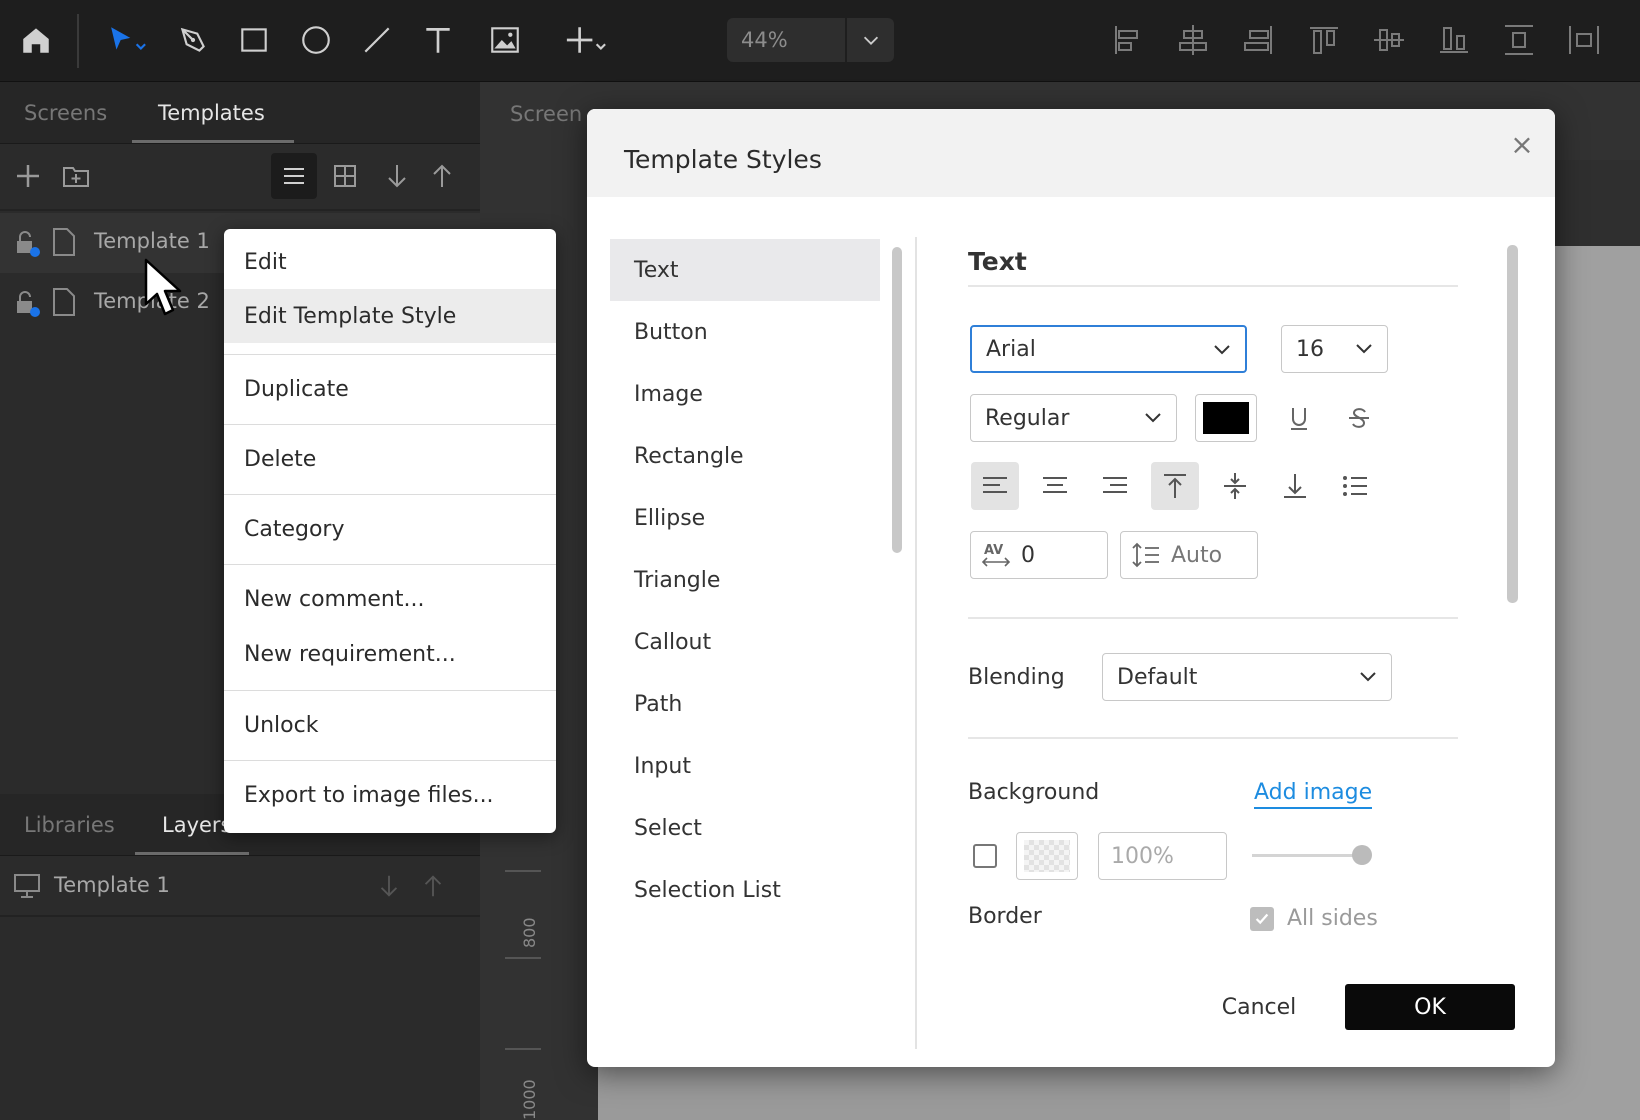 This screenshot has height=1120, width=1640. What do you see at coordinates (1262, 919) in the screenshot?
I see `all-sides-checkbox` at bounding box center [1262, 919].